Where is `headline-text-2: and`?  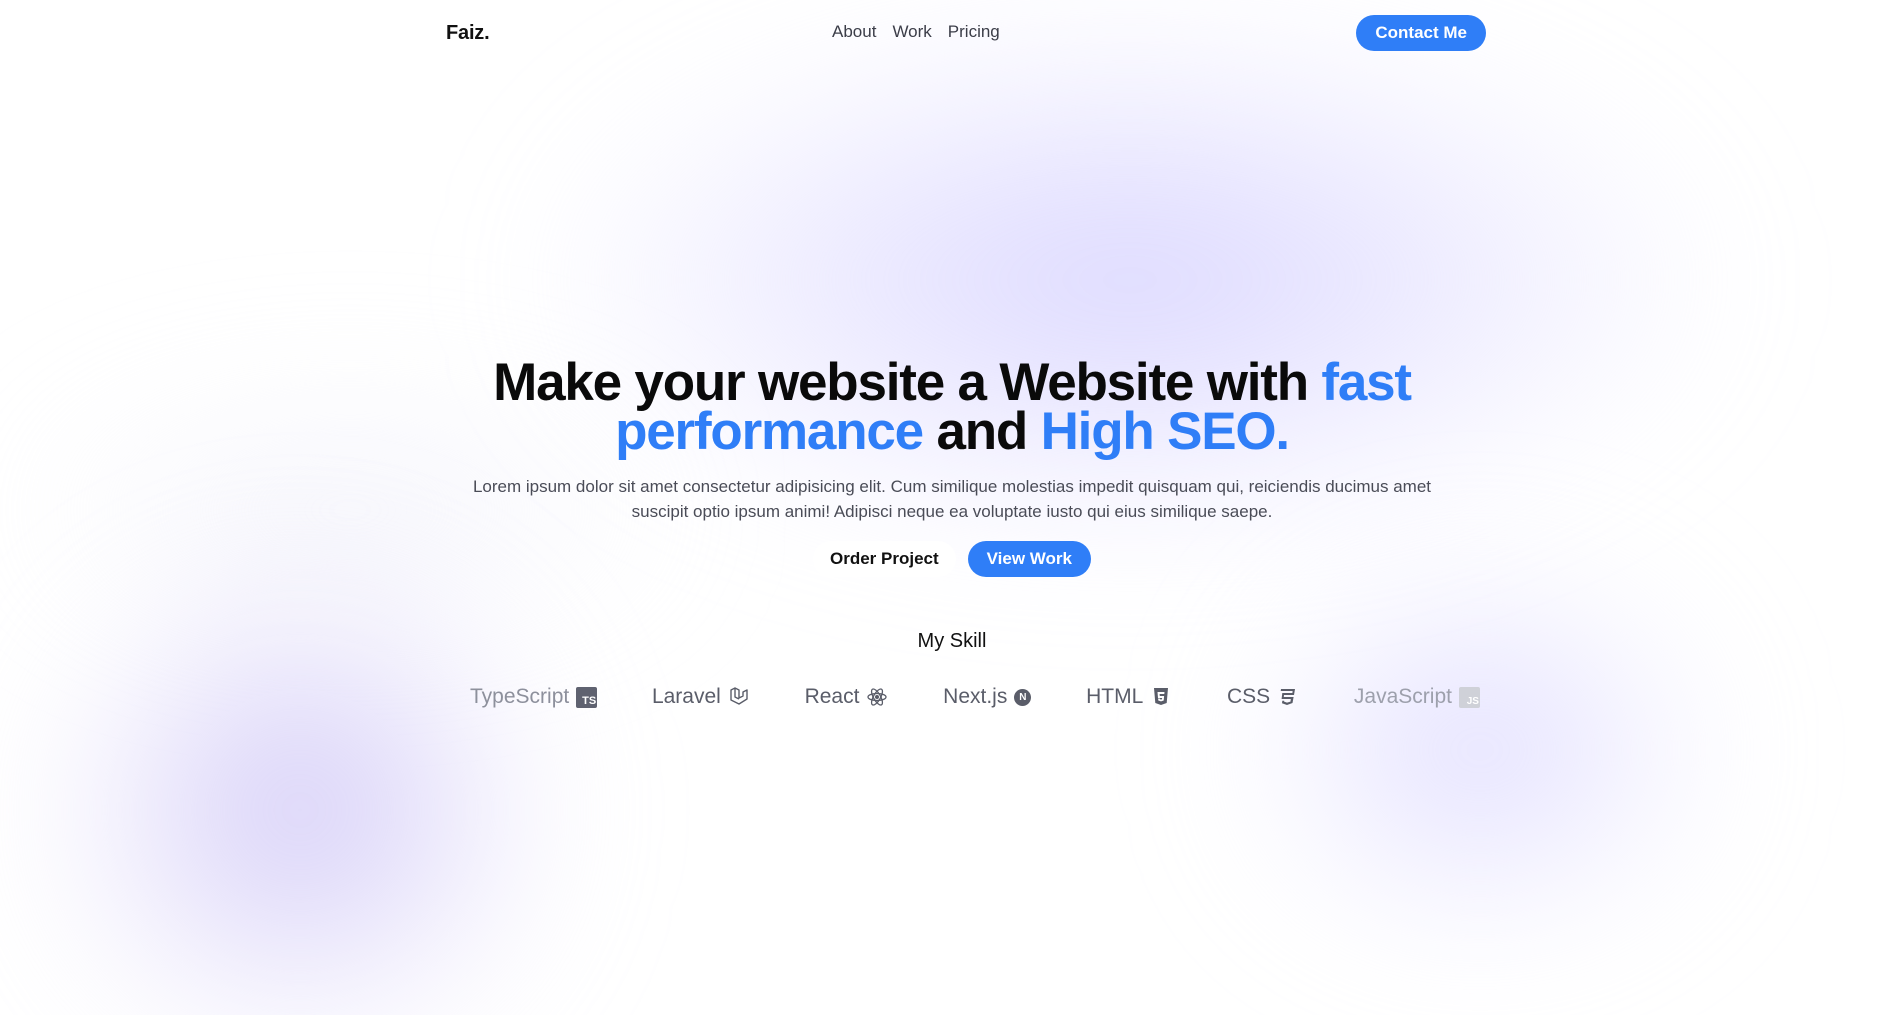
headline-text-2: and is located at coordinates (981, 431).